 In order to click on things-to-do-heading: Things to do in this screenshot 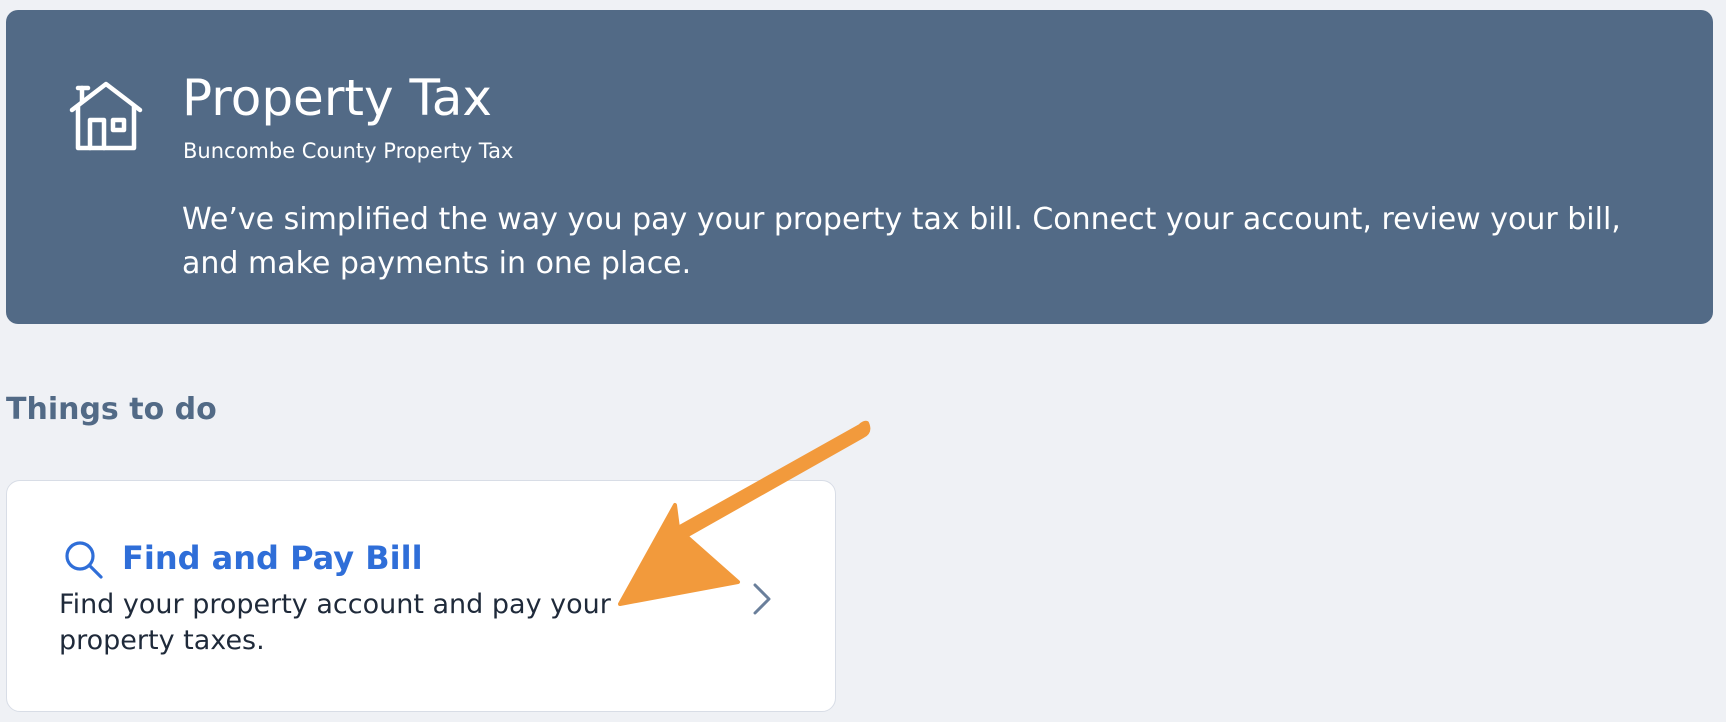, I will do `click(111, 409)`.